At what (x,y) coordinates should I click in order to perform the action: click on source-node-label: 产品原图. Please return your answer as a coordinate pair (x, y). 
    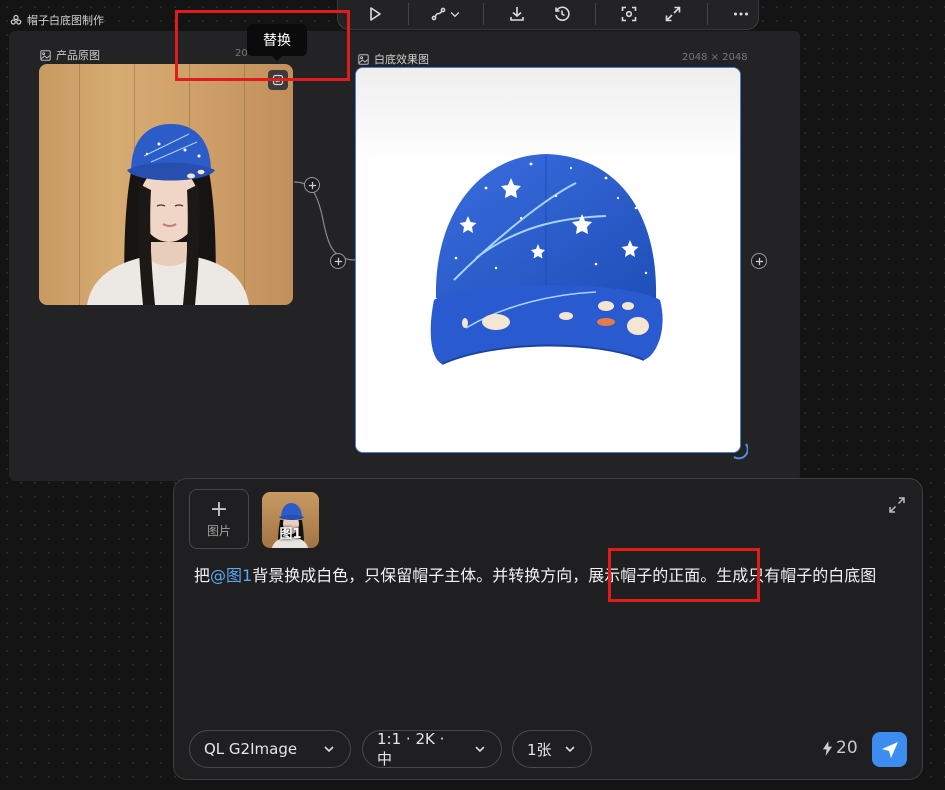
    Looking at the image, I should click on (70, 55).